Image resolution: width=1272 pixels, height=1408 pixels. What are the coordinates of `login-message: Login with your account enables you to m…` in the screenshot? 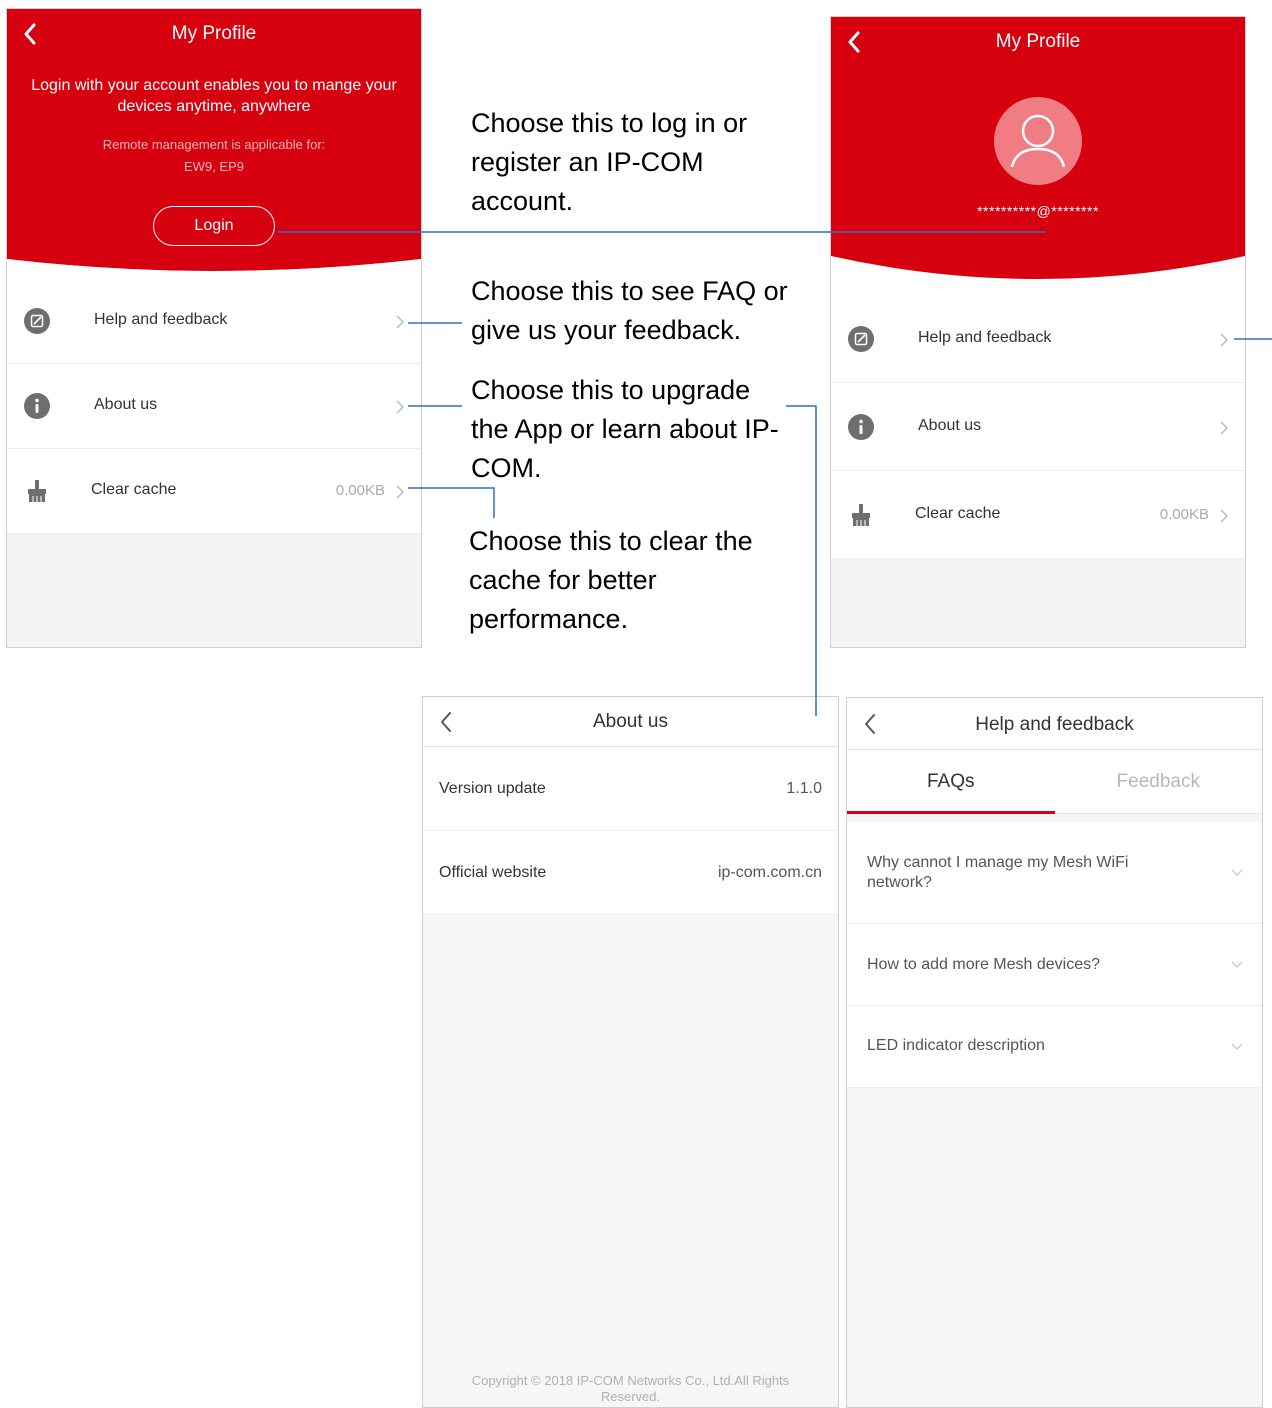 It's located at (214, 96).